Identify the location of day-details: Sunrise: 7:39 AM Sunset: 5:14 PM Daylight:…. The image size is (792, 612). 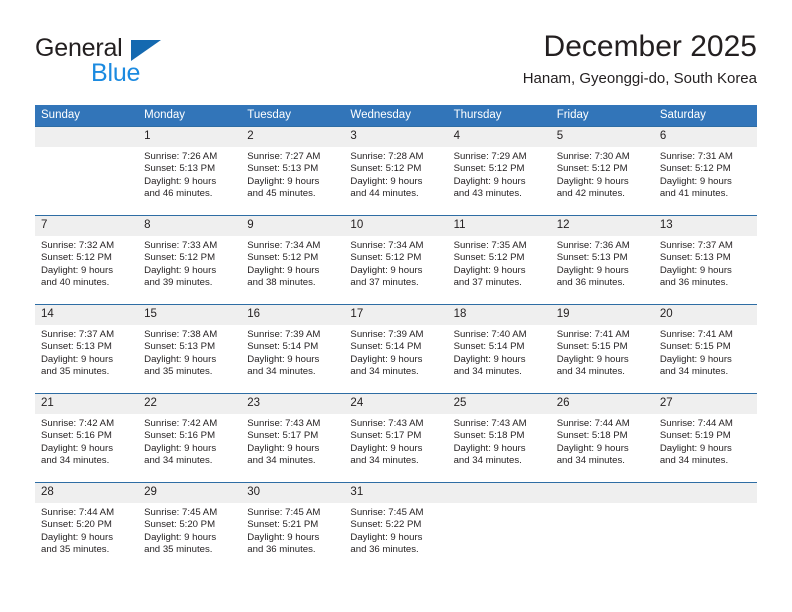
(292, 352).